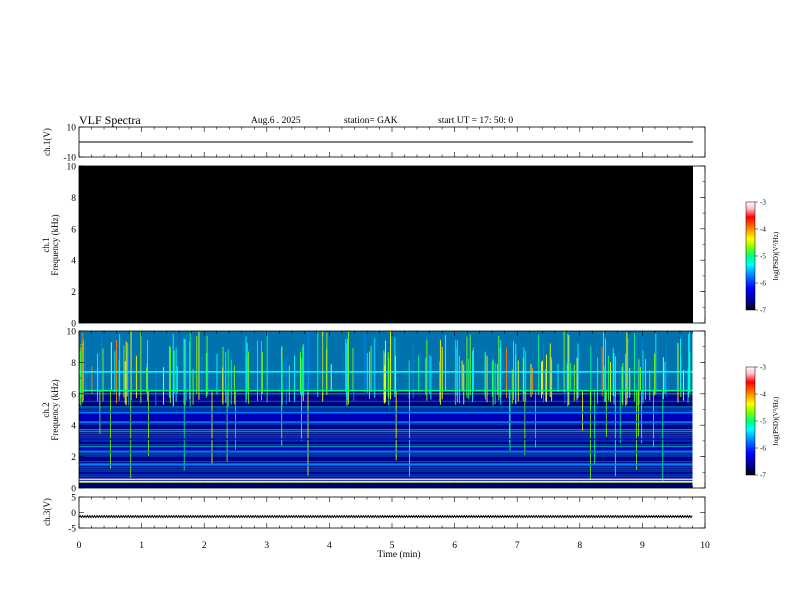 The width and height of the screenshot is (792, 612). Describe the element at coordinates (73, 395) in the screenshot. I see `ch2-spectrogram-y-ticklabel: 6` at that location.